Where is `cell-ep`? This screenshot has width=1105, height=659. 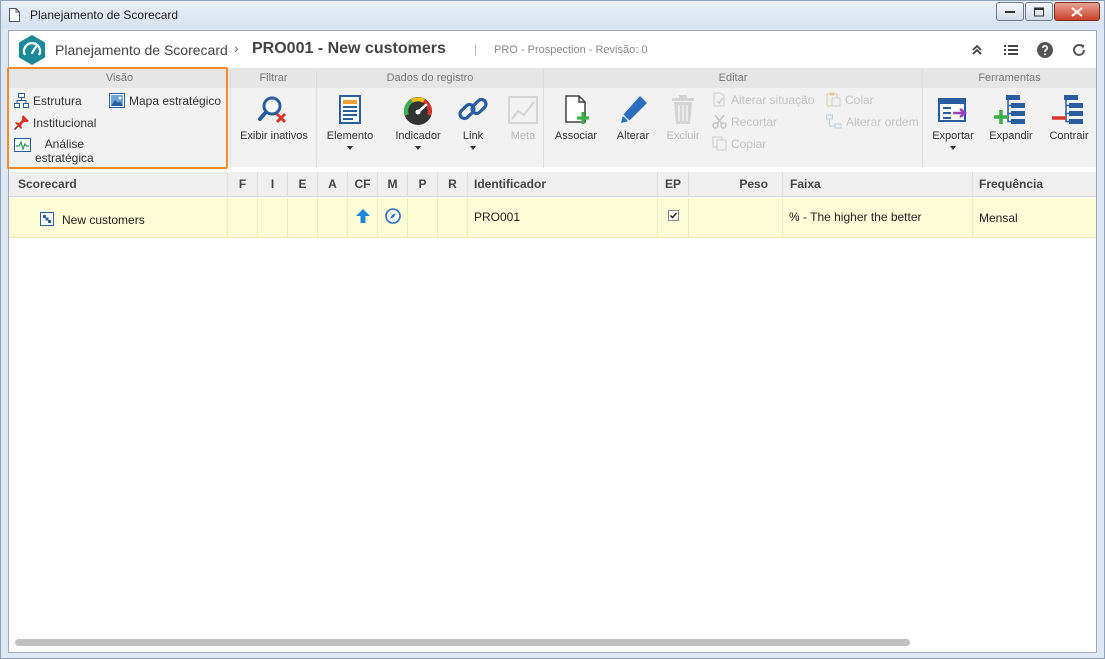 cell-ep is located at coordinates (673, 218).